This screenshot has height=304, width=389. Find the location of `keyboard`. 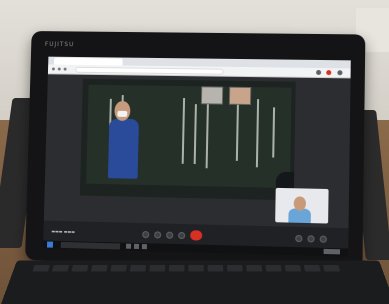

keyboard is located at coordinates (194, 282).